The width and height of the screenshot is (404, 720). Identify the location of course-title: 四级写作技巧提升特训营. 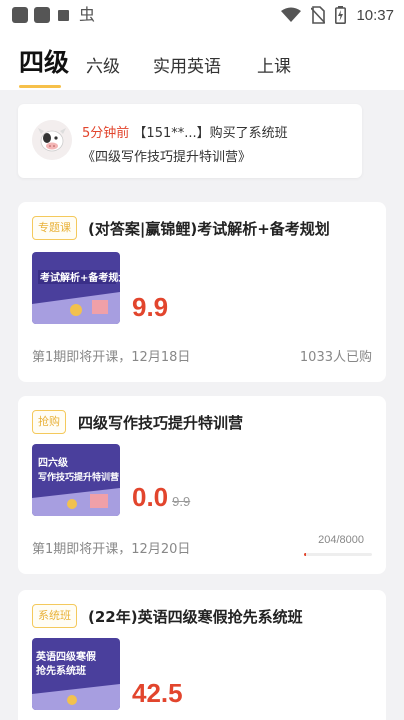
(161, 423).